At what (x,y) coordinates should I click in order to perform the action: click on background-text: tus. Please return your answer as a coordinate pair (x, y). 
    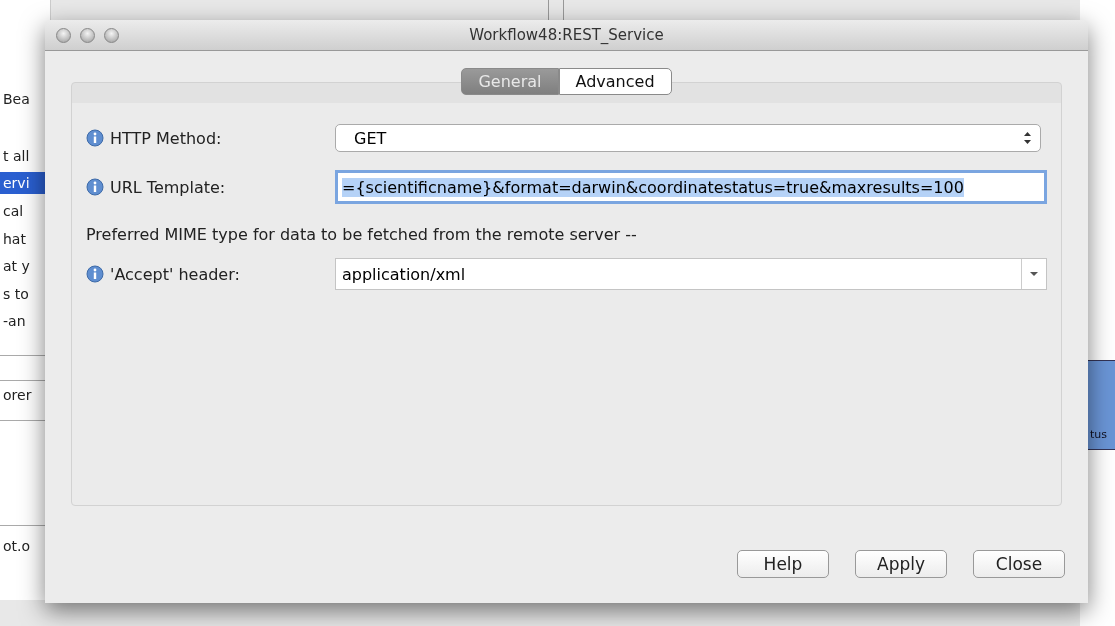
    Looking at the image, I should click on (1098, 434).